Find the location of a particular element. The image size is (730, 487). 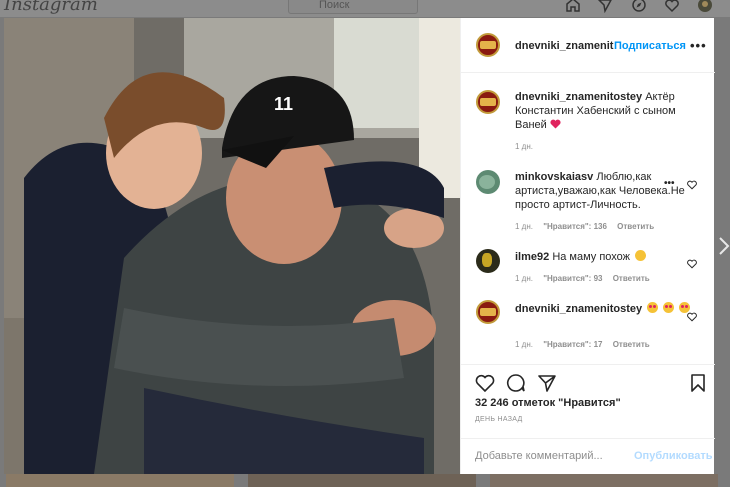

comment-item: ilme92 На маму похож is located at coordinates (604, 257).